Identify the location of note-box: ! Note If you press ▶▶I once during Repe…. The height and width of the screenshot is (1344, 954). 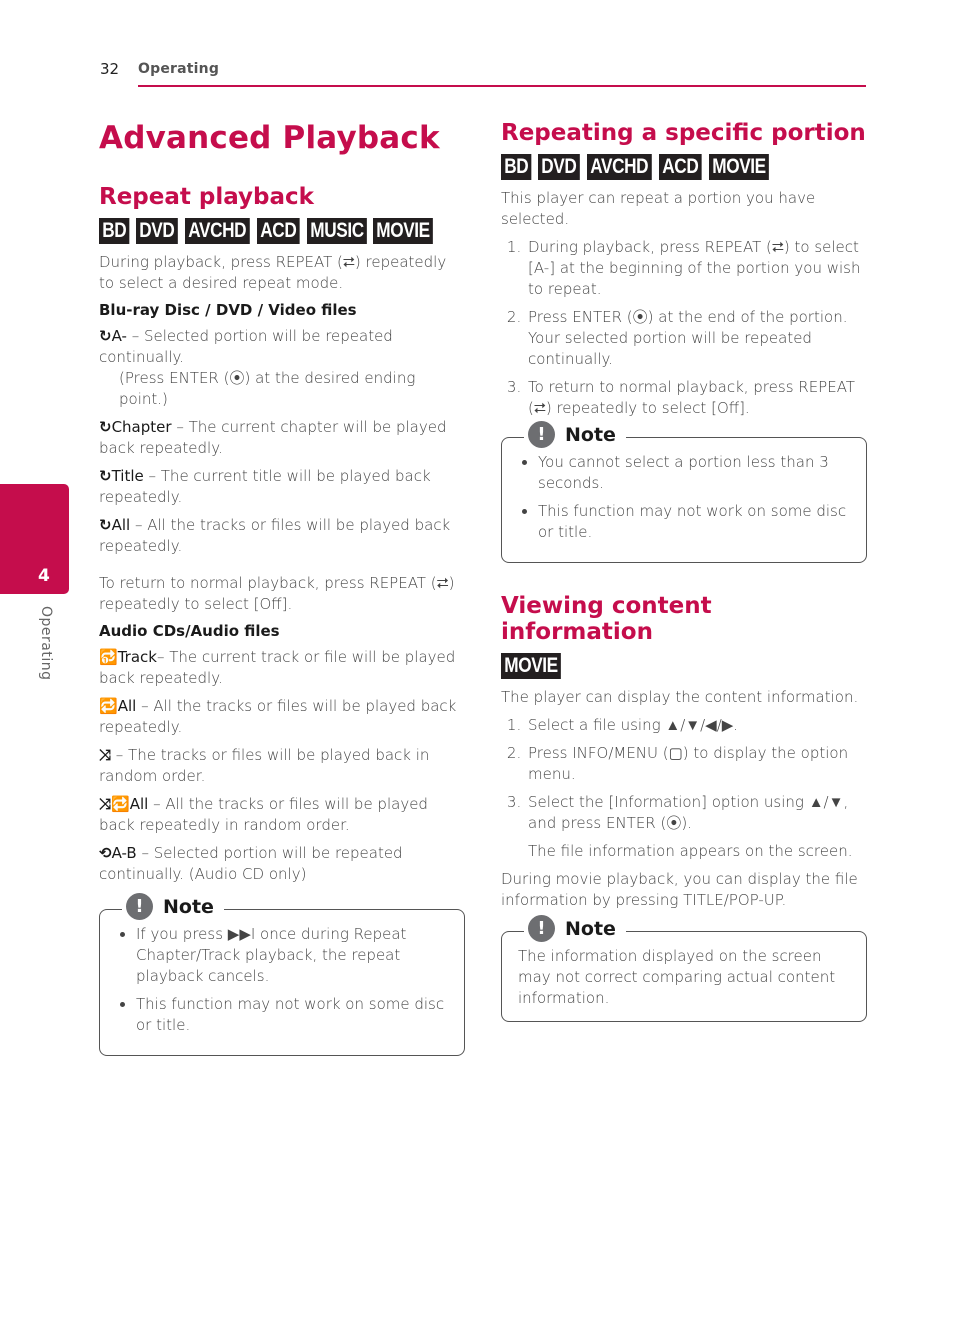
(282, 974).